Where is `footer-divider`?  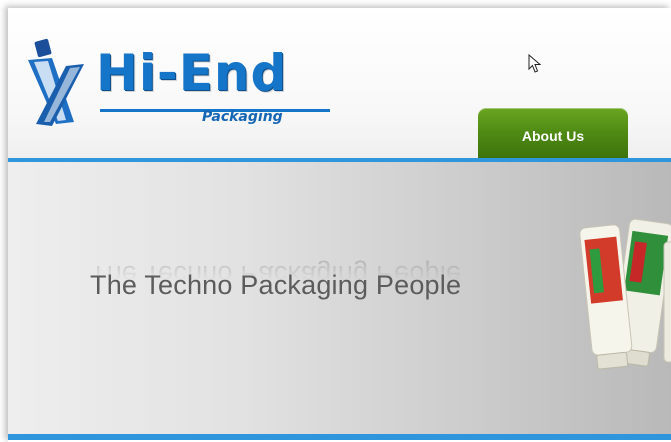
footer-divider is located at coordinates (339, 437).